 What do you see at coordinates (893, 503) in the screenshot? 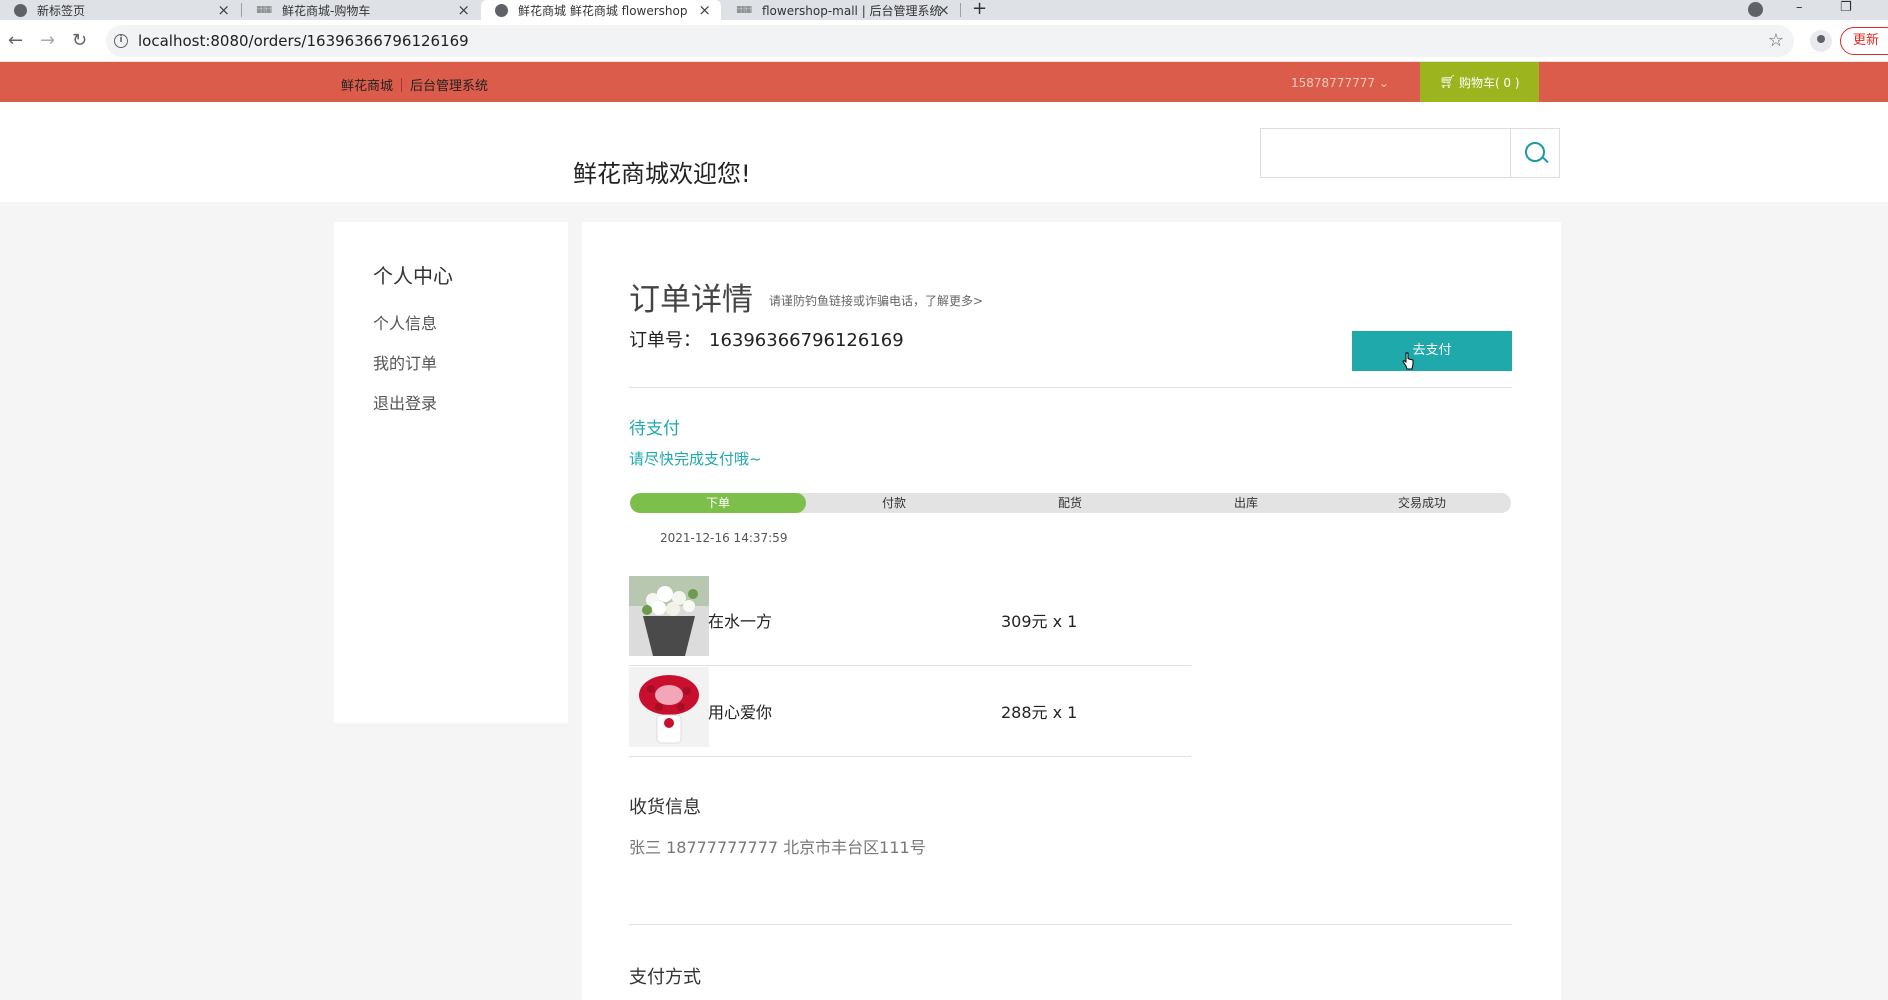
I see `progress-step-pay: 付款` at bounding box center [893, 503].